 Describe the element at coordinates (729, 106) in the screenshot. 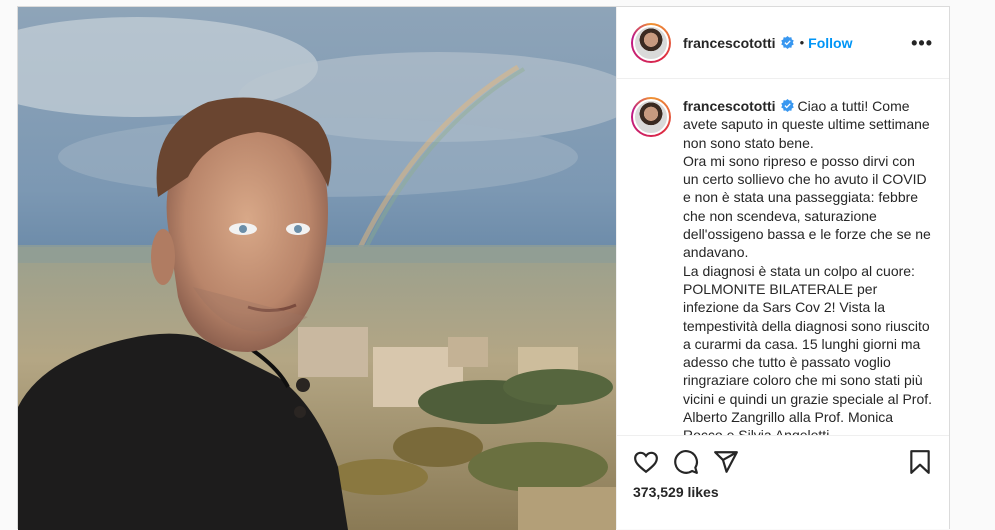

I see `caption-username: francescototti` at that location.